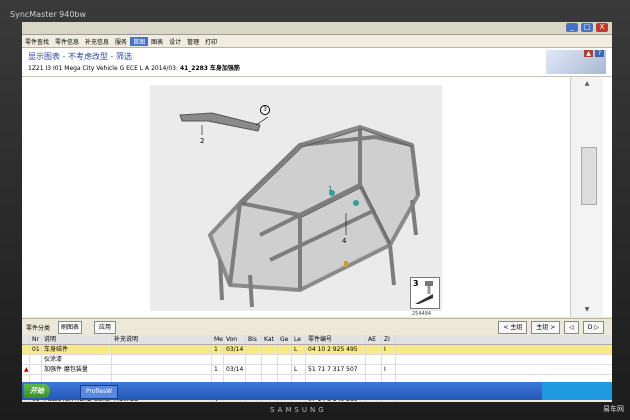 The width and height of the screenshot is (630, 420). What do you see at coordinates (330, 189) in the screenshot?
I see `callout-1: 1` at bounding box center [330, 189].